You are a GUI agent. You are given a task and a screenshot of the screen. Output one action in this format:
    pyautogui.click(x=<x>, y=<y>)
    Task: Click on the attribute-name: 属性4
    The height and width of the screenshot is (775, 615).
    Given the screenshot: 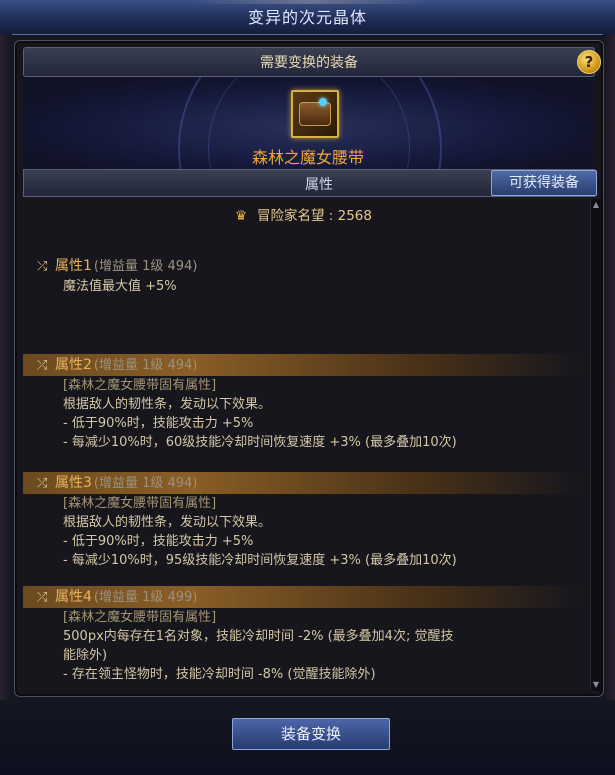 What is the action you would take?
    pyautogui.click(x=73, y=597)
    